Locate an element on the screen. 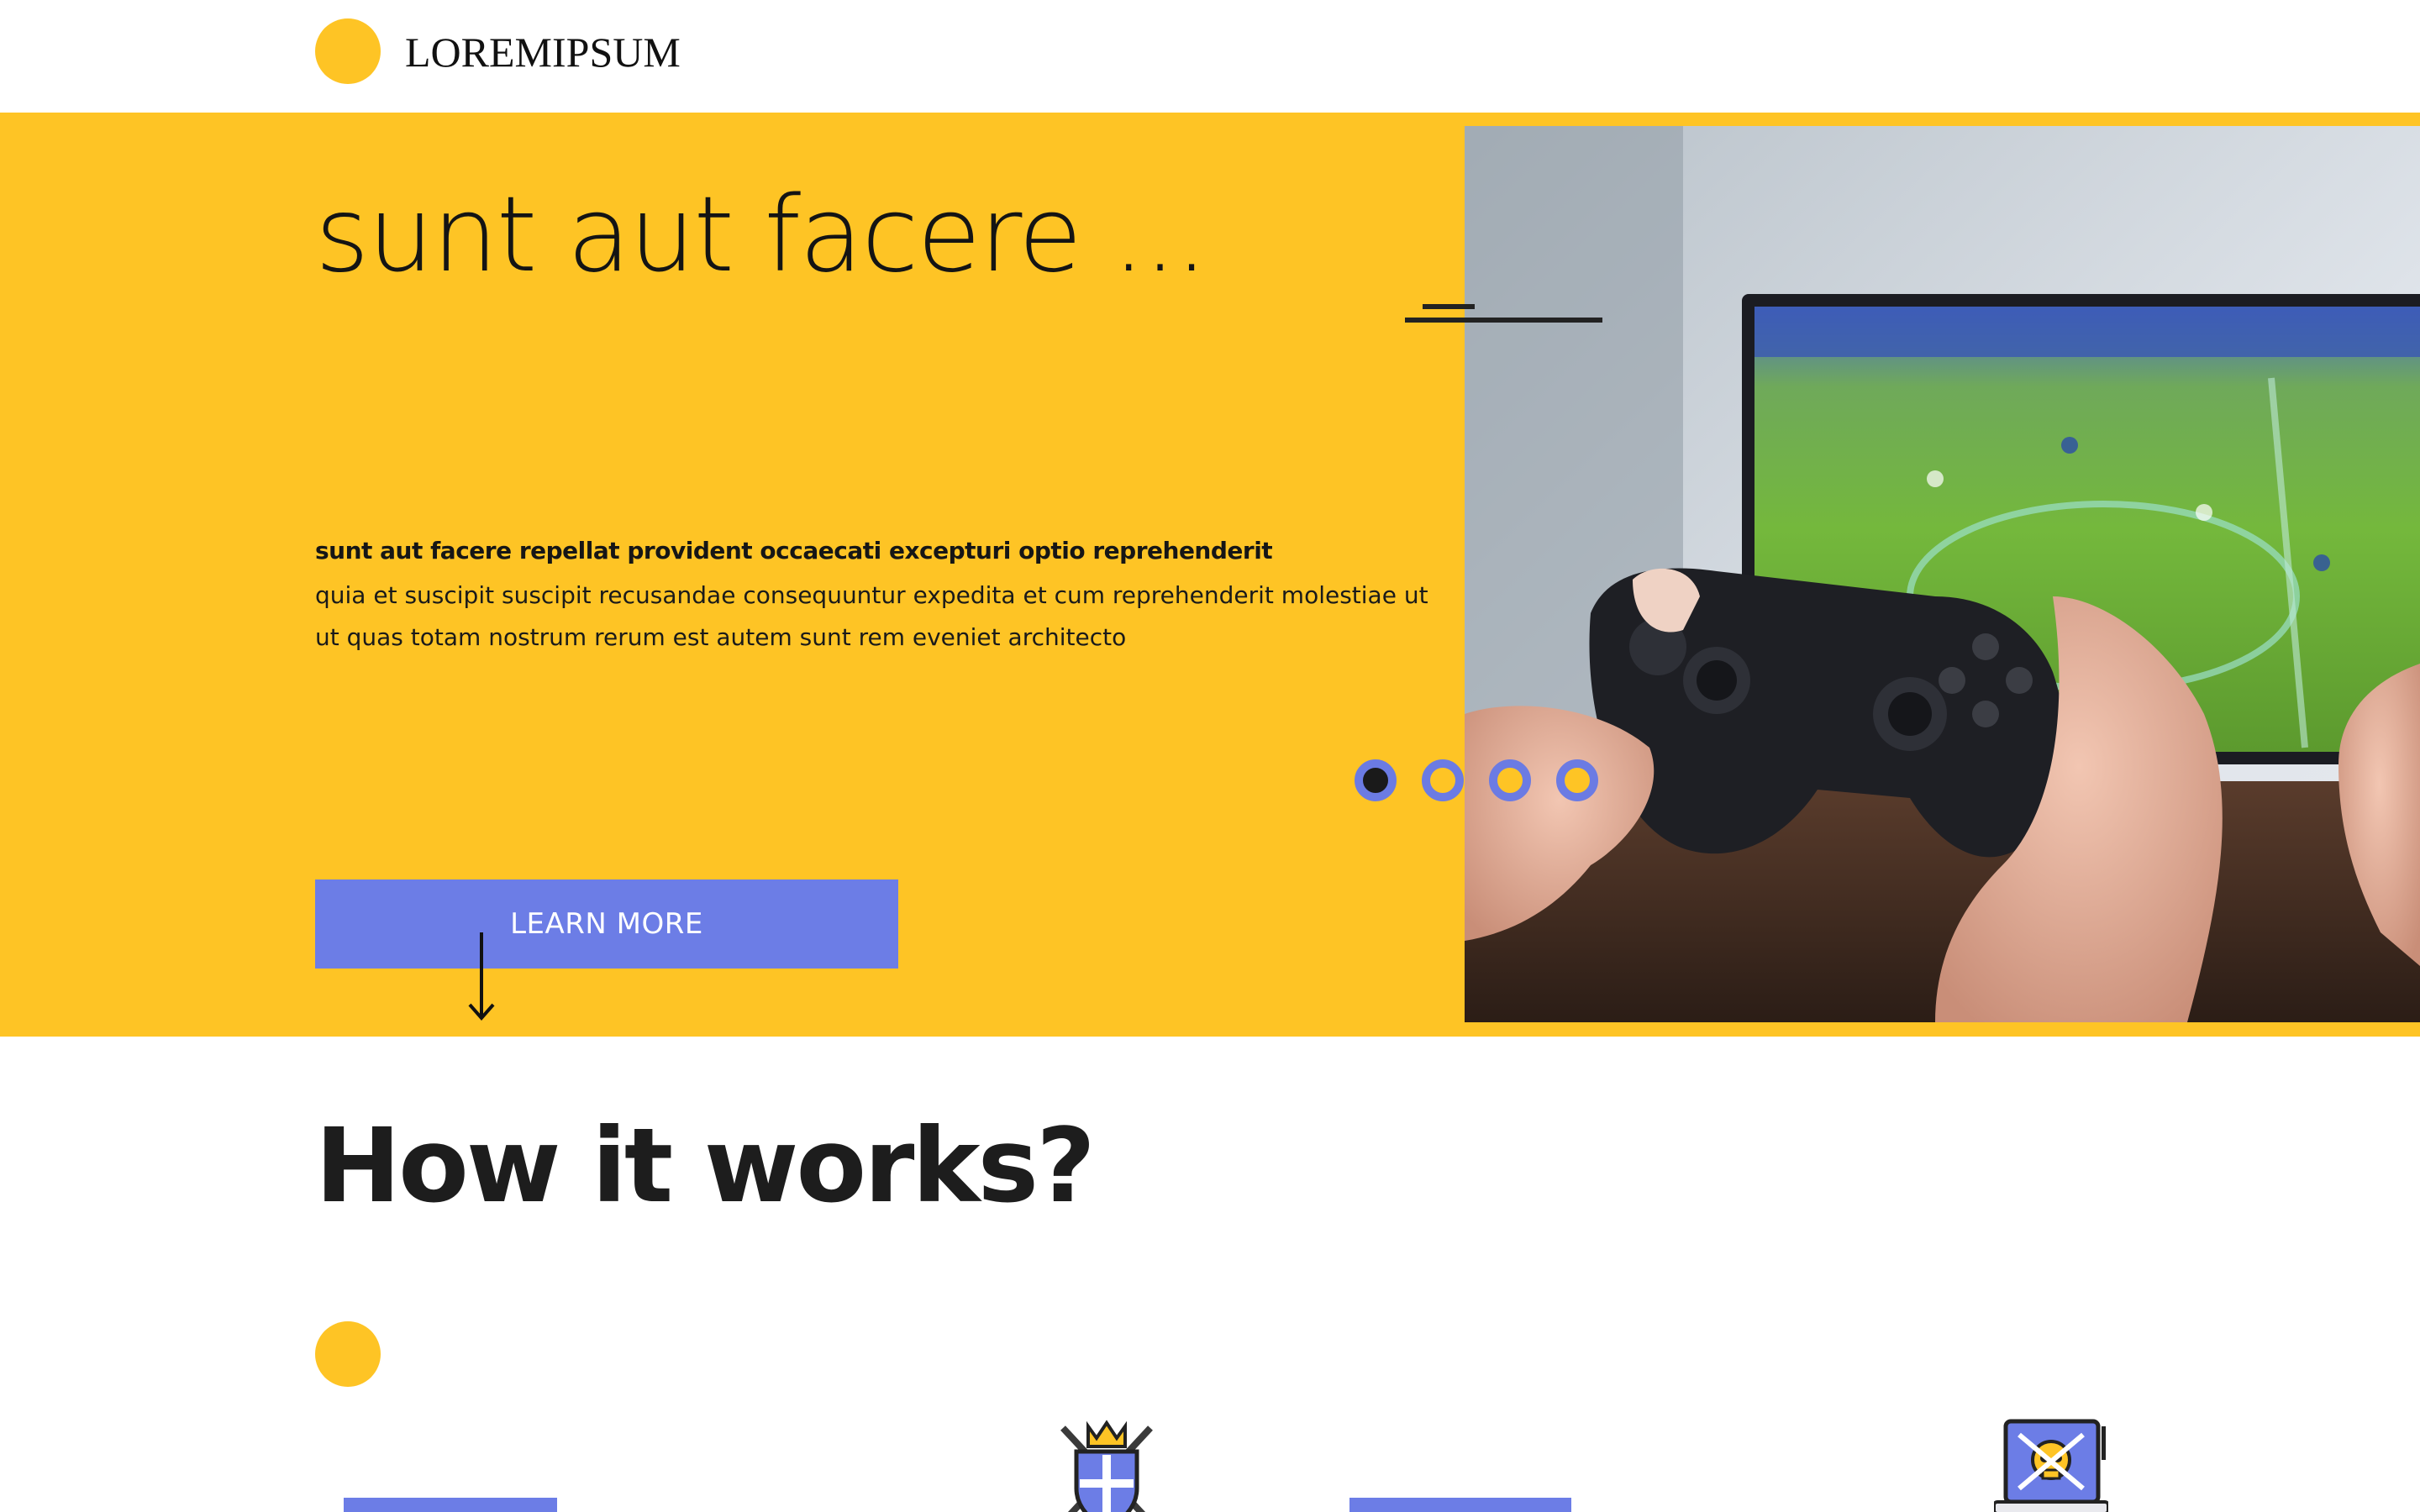  site-header: LOREMIPSUM is located at coordinates (1210, 56).